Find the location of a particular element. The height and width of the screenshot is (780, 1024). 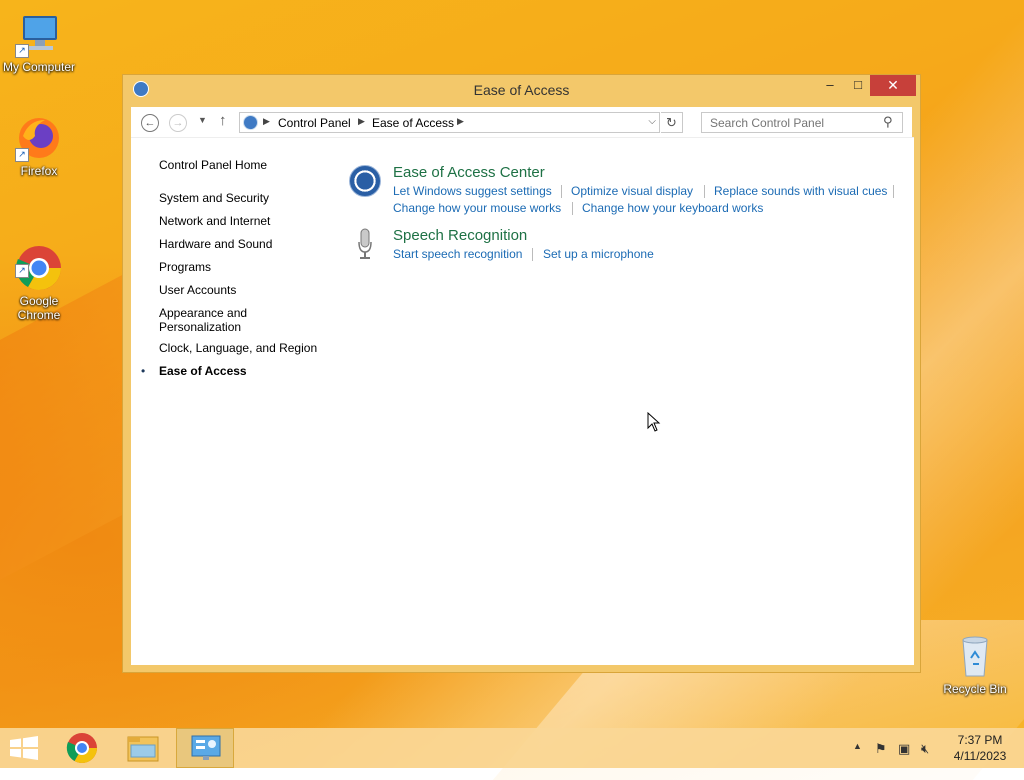

folder-icon is located at coordinates (143, 749).